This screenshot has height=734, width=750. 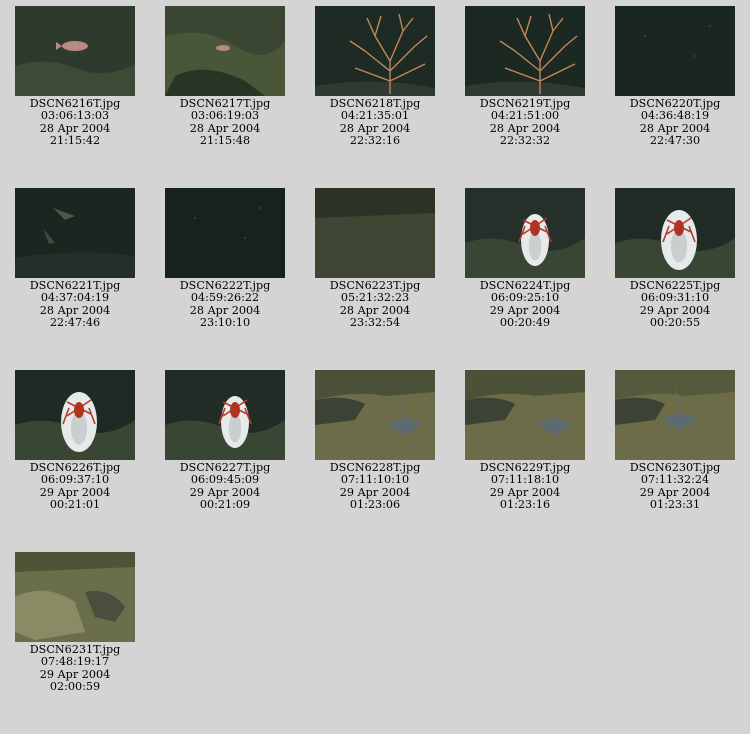 What do you see at coordinates (75, 662) in the screenshot?
I see `elapsed-time-label: 07:48:19:17` at bounding box center [75, 662].